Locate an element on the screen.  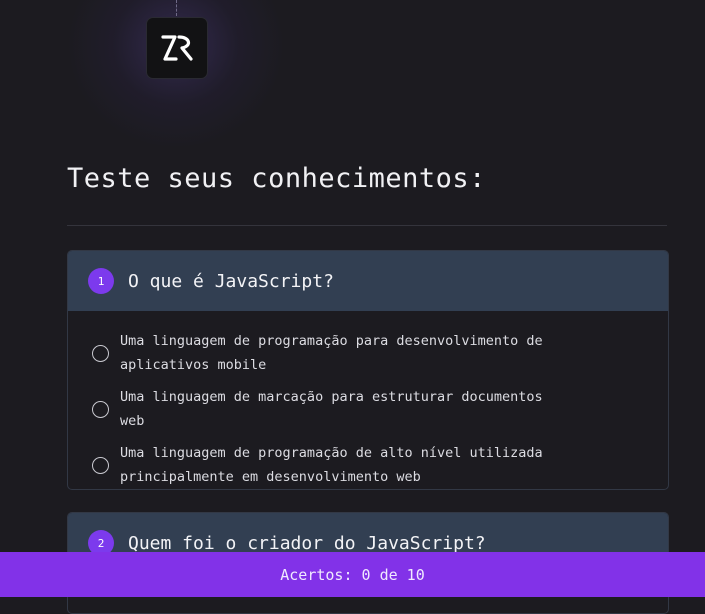
question-number-badge: 1 is located at coordinates (101, 281).